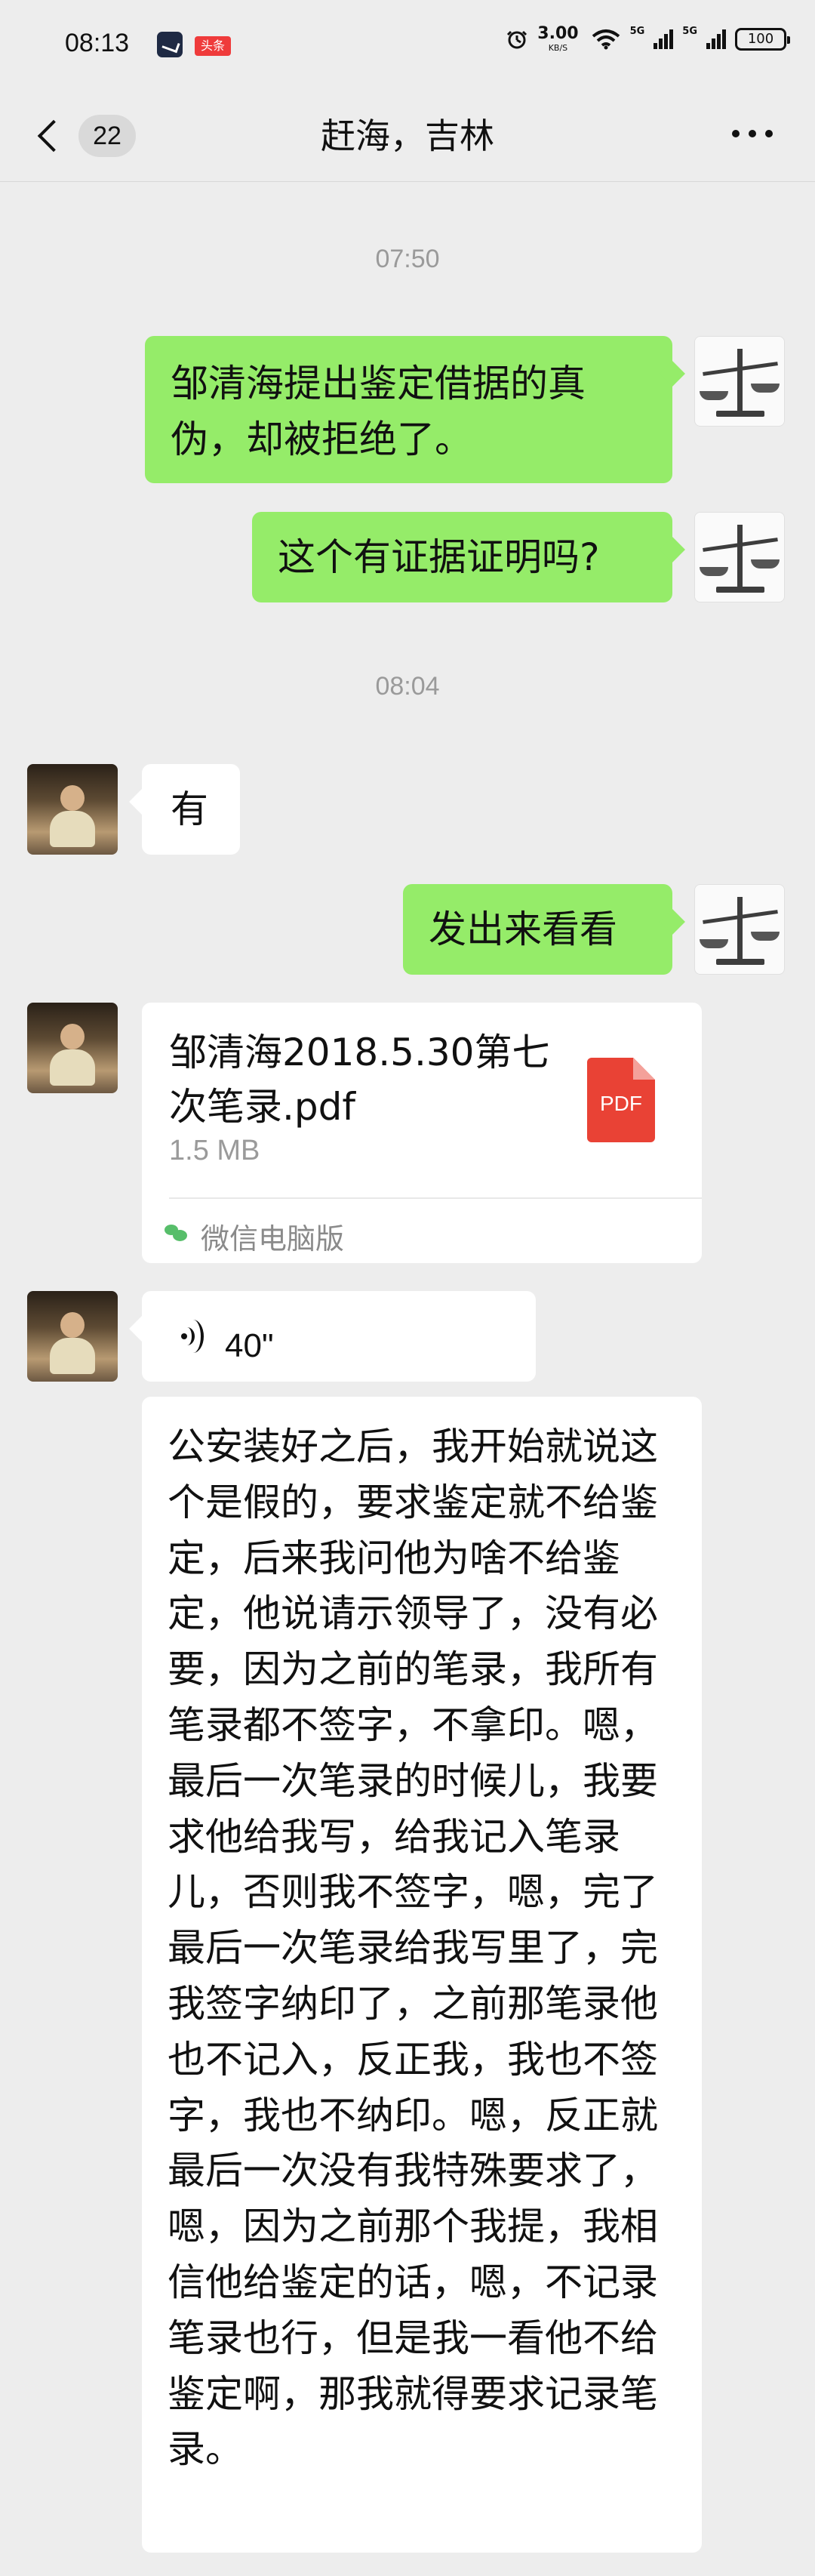  What do you see at coordinates (435, 1198) in the screenshot?
I see `file-divider` at bounding box center [435, 1198].